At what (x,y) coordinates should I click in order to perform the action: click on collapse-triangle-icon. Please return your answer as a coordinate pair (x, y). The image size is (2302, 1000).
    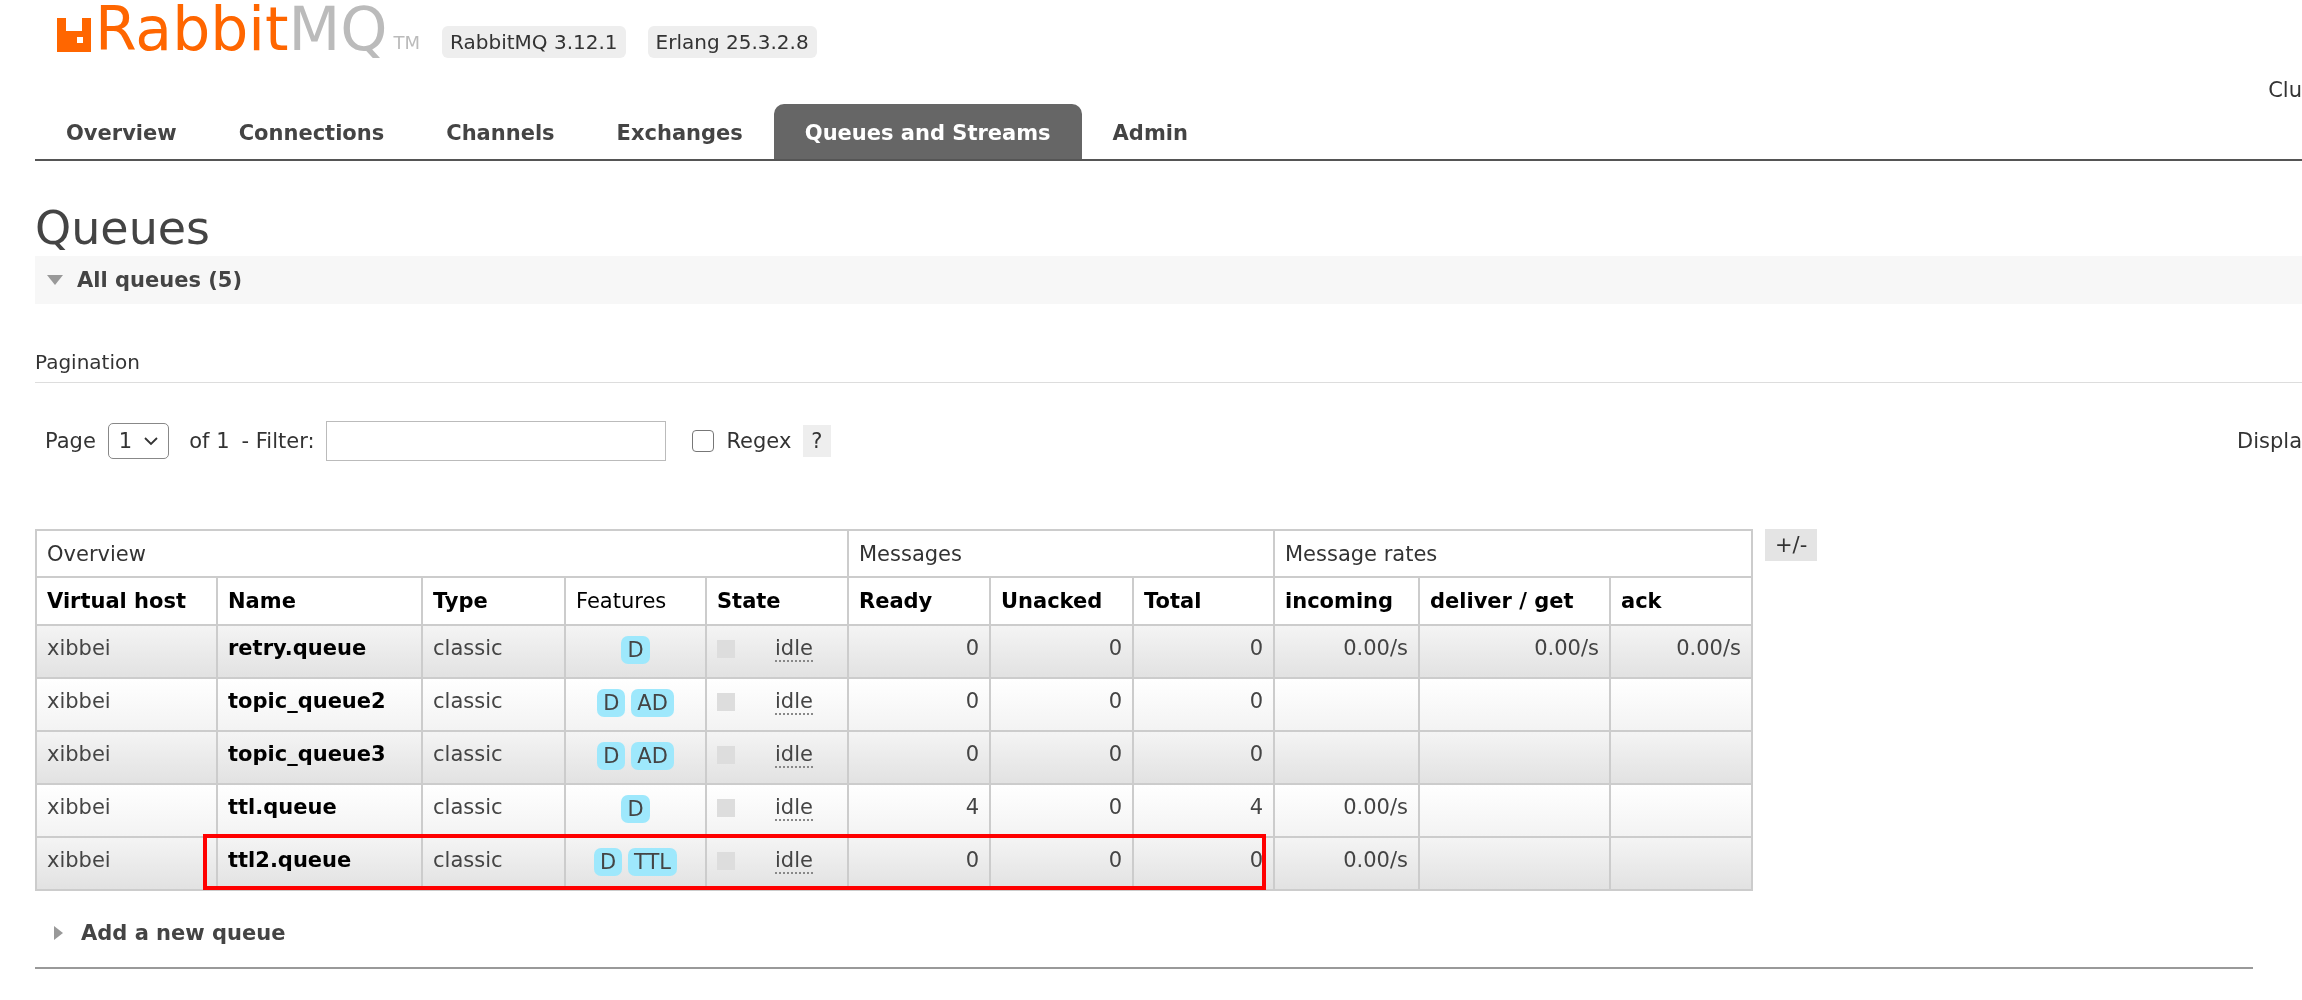
    Looking at the image, I should click on (55, 280).